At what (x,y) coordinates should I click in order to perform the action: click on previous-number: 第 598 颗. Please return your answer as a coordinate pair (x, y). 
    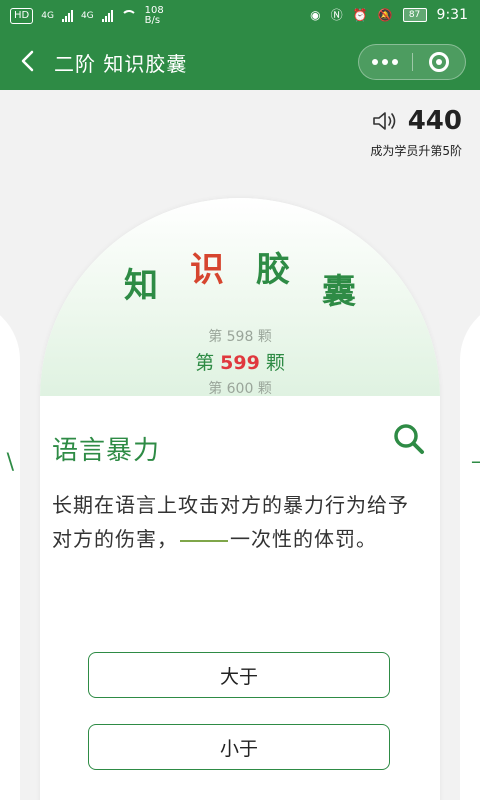
    Looking at the image, I should click on (240, 336).